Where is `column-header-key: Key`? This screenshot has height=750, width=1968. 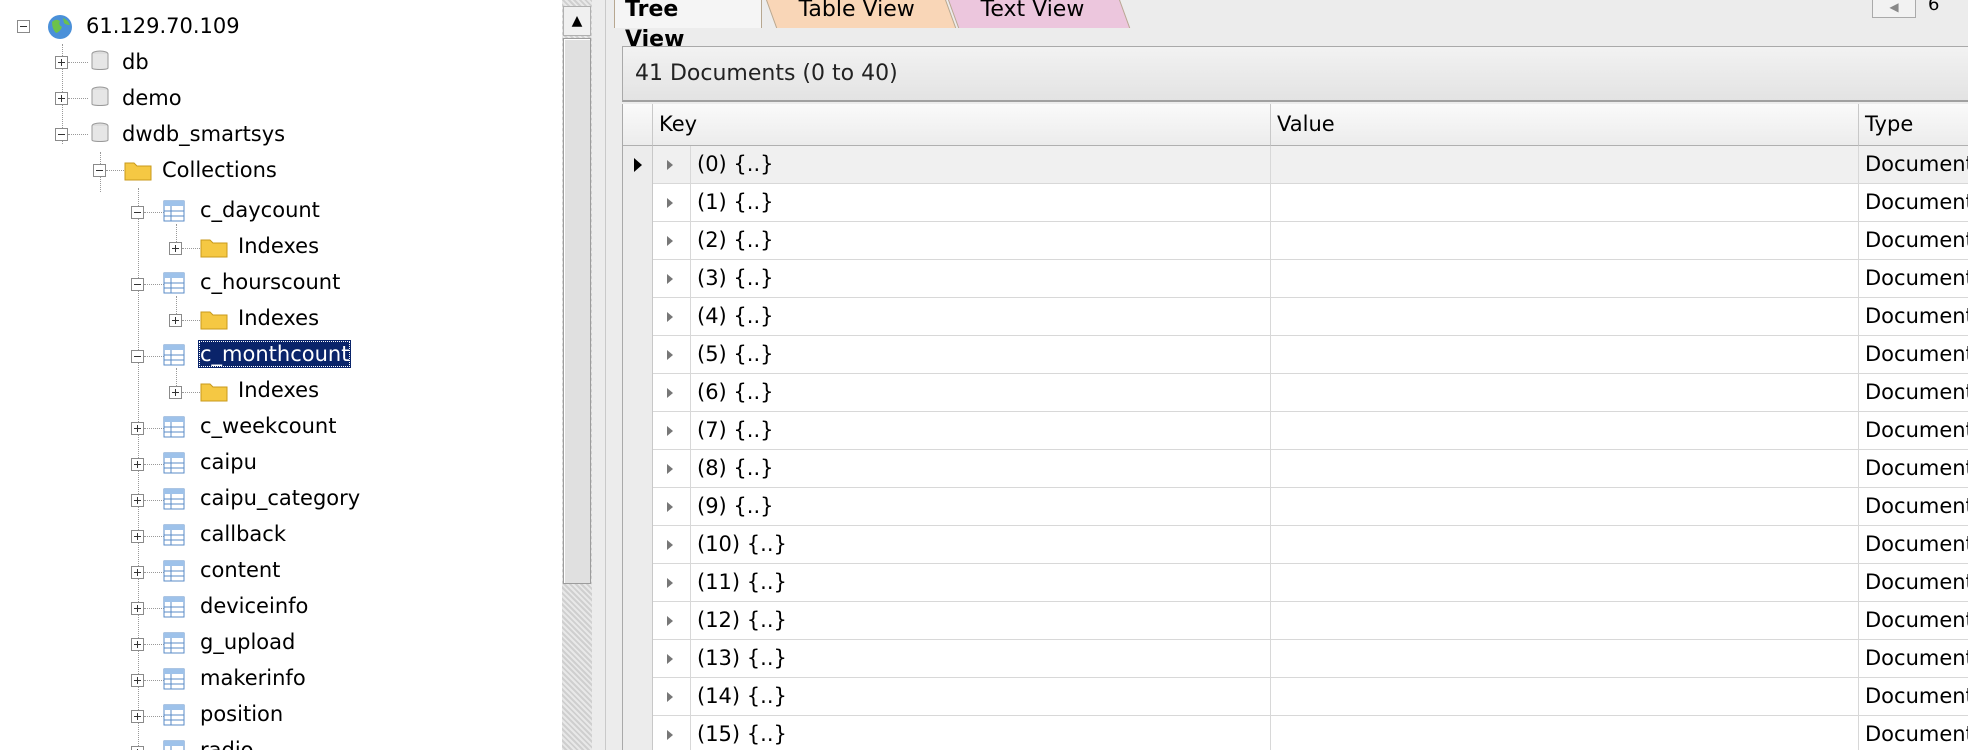 column-header-key: Key is located at coordinates (962, 125).